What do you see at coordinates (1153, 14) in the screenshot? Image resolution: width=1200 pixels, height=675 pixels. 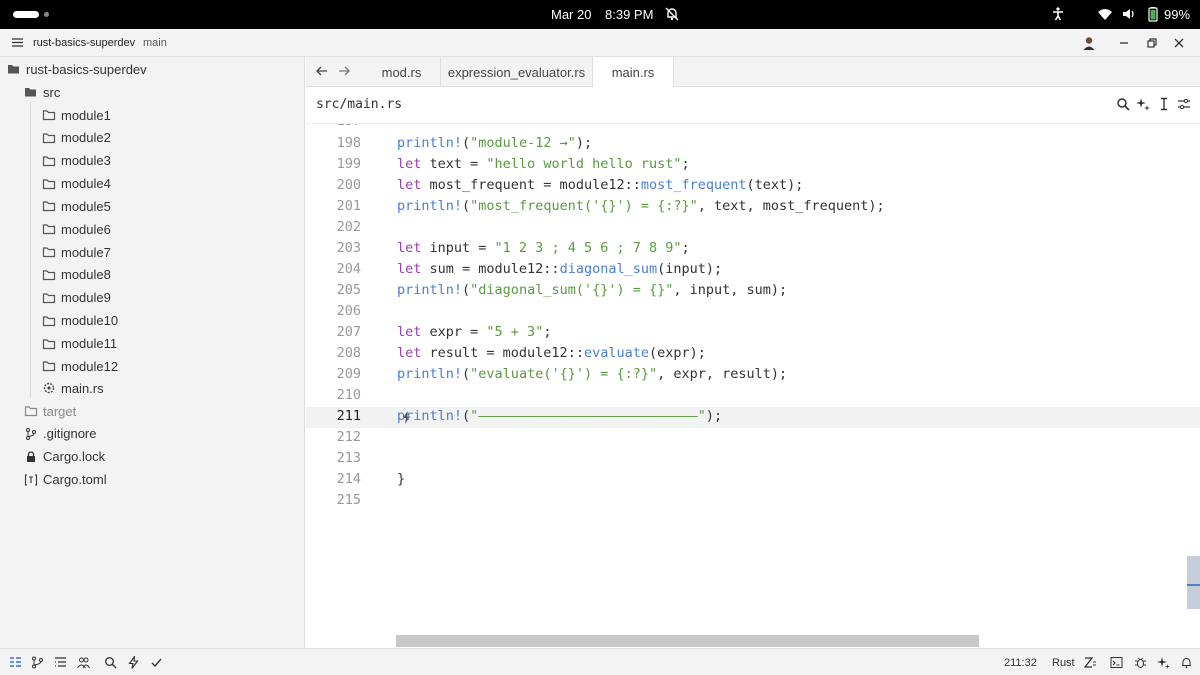 I see `battery-icon` at bounding box center [1153, 14].